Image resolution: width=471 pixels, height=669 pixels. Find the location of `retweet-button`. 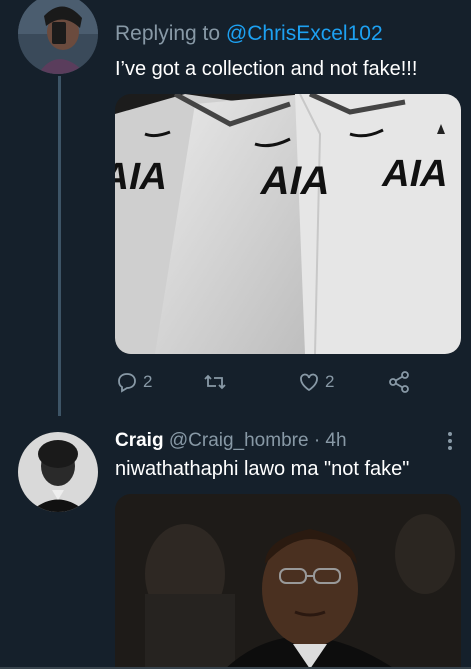

retweet-button is located at coordinates (215, 382).